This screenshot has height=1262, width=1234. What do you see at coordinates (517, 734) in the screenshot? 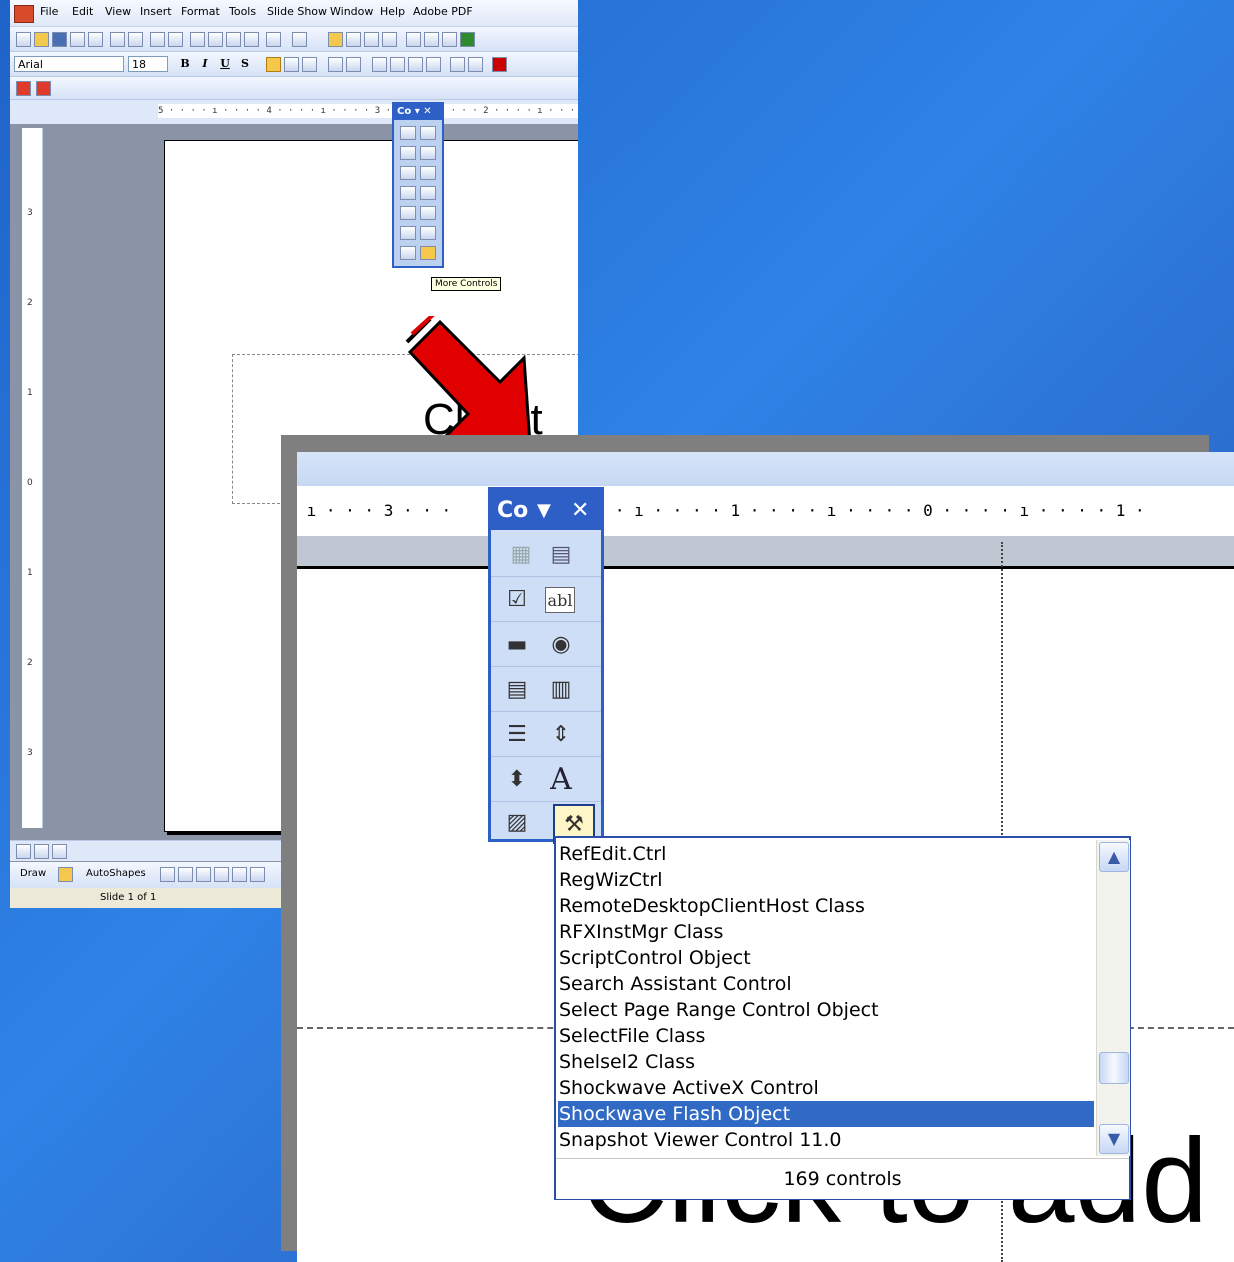
I see `toggle-button-icon: ☰` at bounding box center [517, 734].